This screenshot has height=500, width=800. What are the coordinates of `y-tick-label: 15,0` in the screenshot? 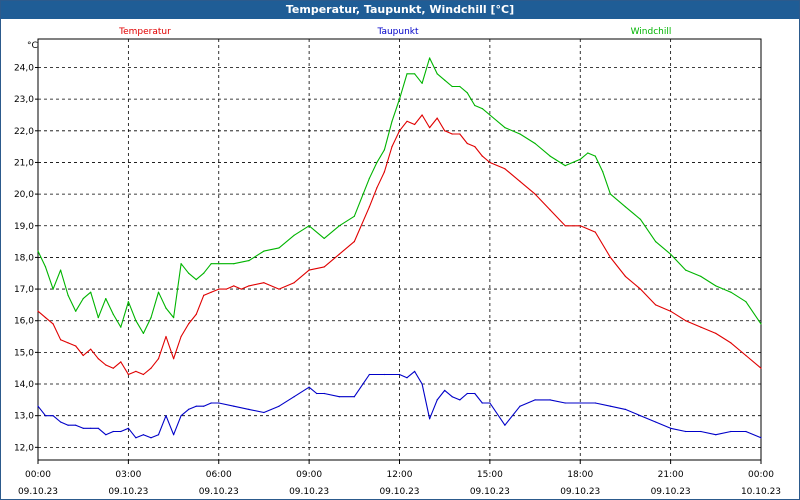 It's located at (24, 353).